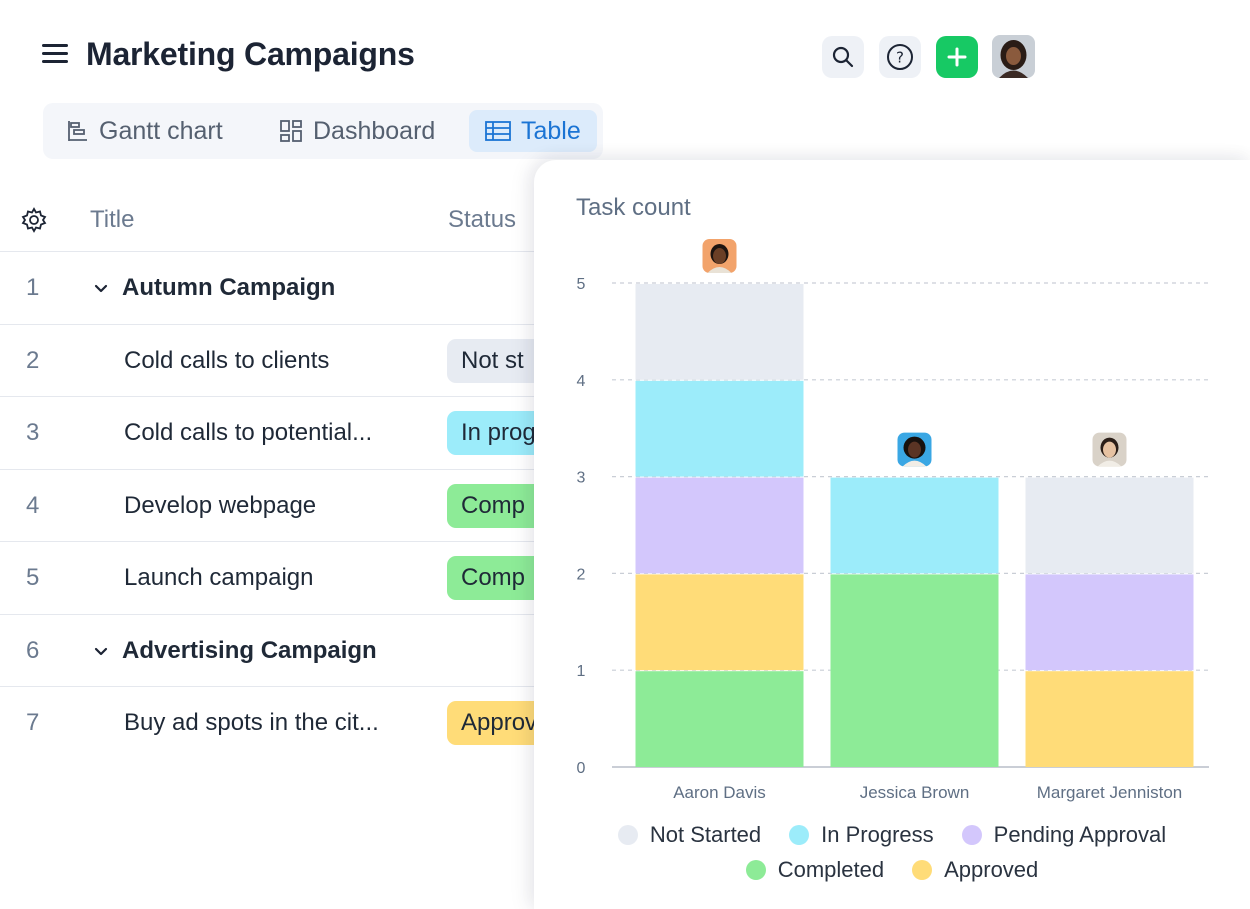 The width and height of the screenshot is (1250, 909). What do you see at coordinates (581, 284) in the screenshot?
I see `y-tick-label: 5` at bounding box center [581, 284].